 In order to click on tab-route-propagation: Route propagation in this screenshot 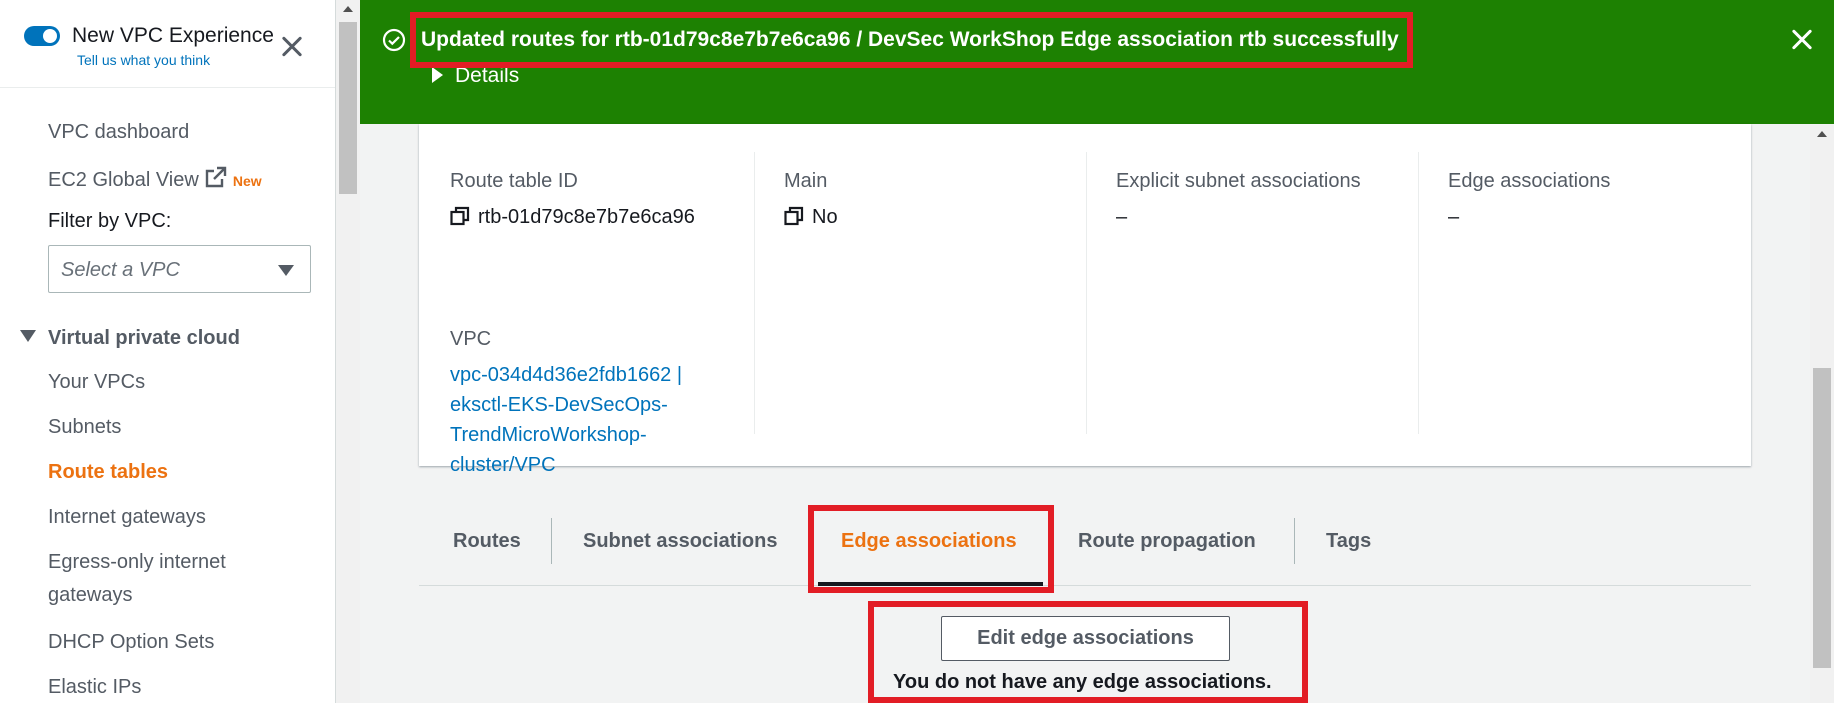, I will do `click(1167, 541)`.